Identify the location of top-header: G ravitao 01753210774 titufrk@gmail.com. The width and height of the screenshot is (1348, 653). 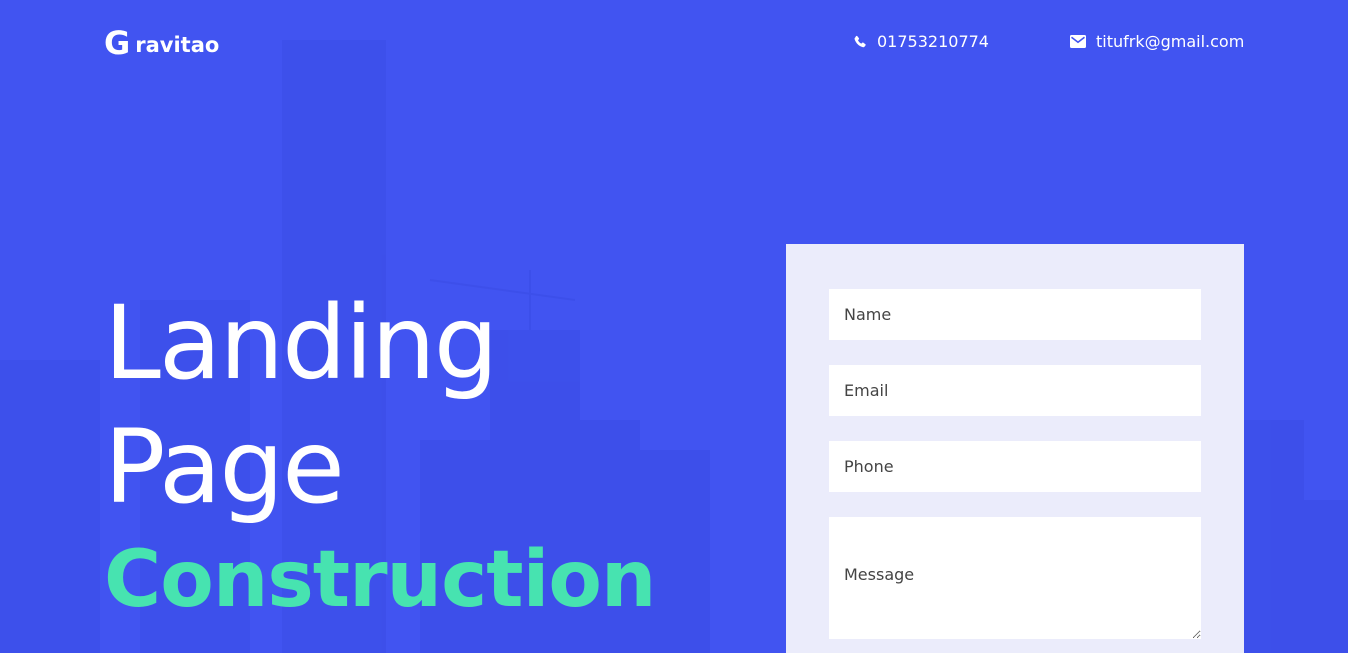
(674, 43).